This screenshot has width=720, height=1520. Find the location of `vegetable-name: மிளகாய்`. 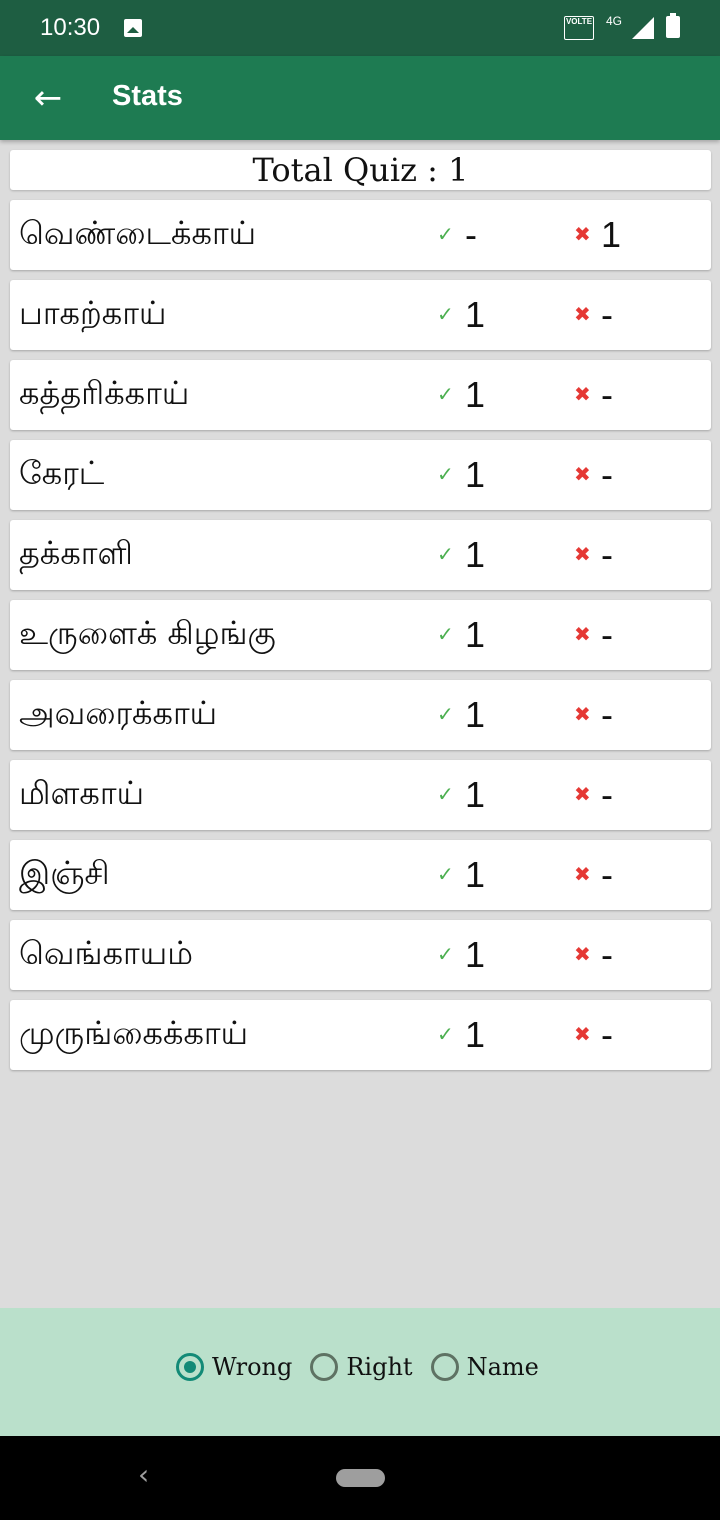

vegetable-name: மிளகாய் is located at coordinates (81, 793).